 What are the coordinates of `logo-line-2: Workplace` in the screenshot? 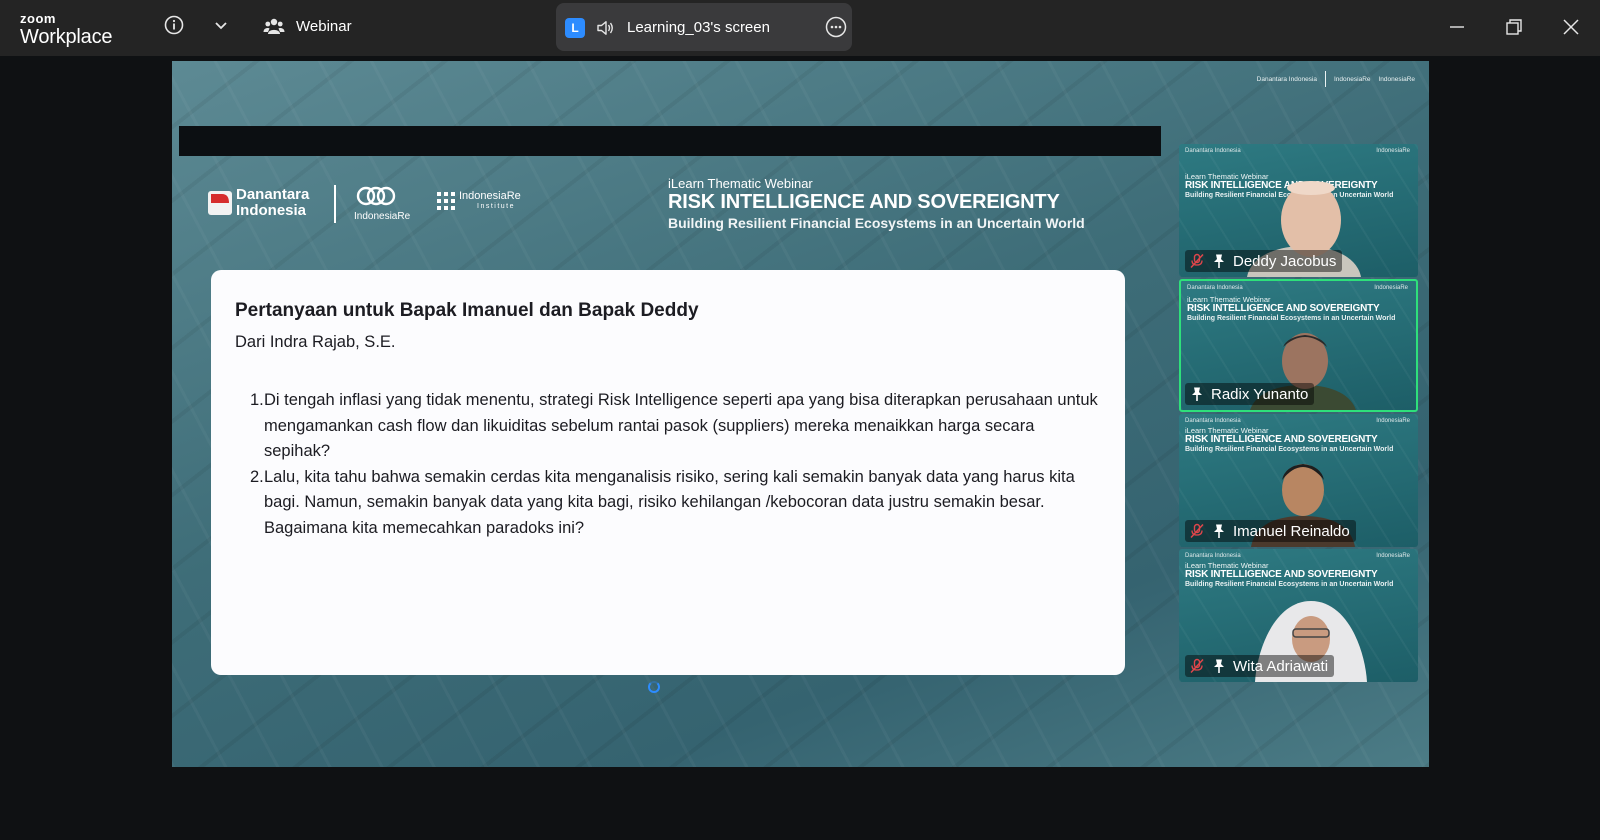 It's located at (66, 37).